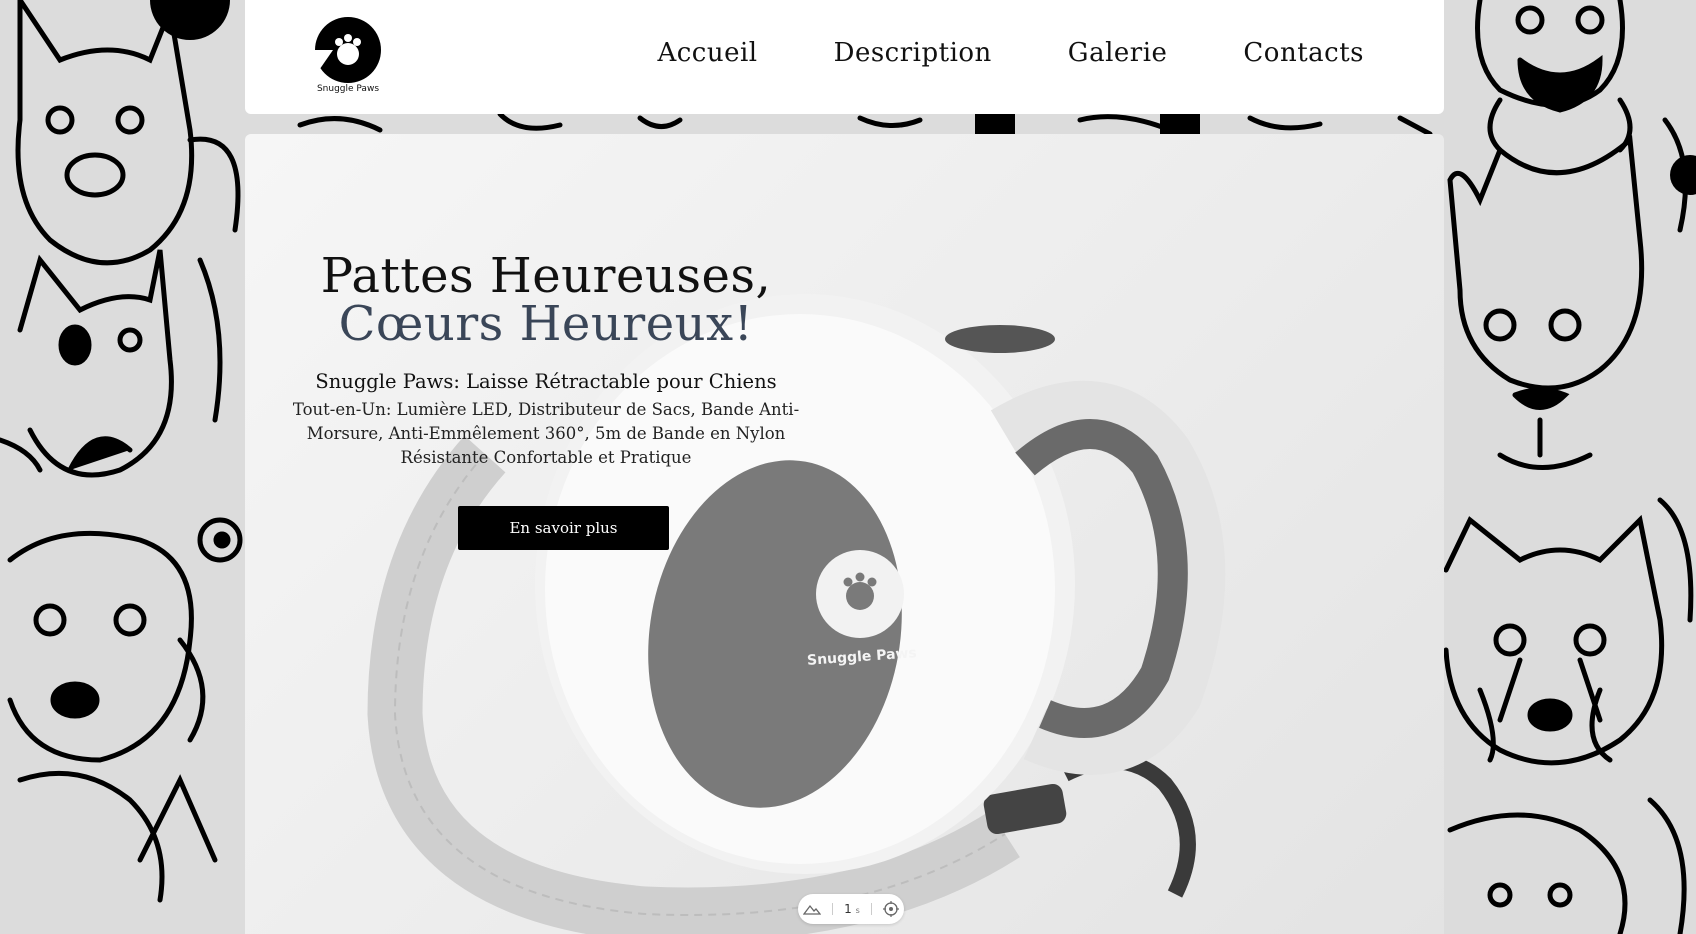 The height and width of the screenshot is (934, 1696). Describe the element at coordinates (913, 53) in the screenshot. I see `nav-item-description: Description` at that location.